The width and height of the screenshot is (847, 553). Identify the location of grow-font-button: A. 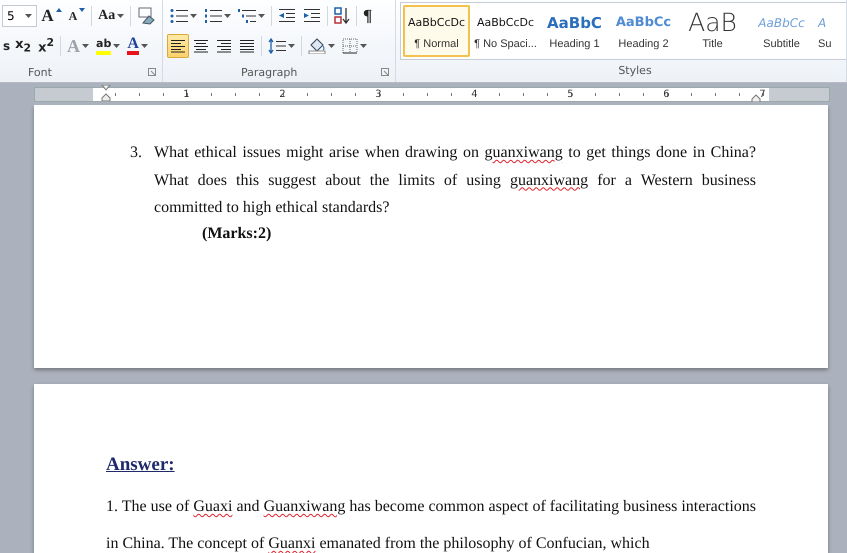
(51, 16).